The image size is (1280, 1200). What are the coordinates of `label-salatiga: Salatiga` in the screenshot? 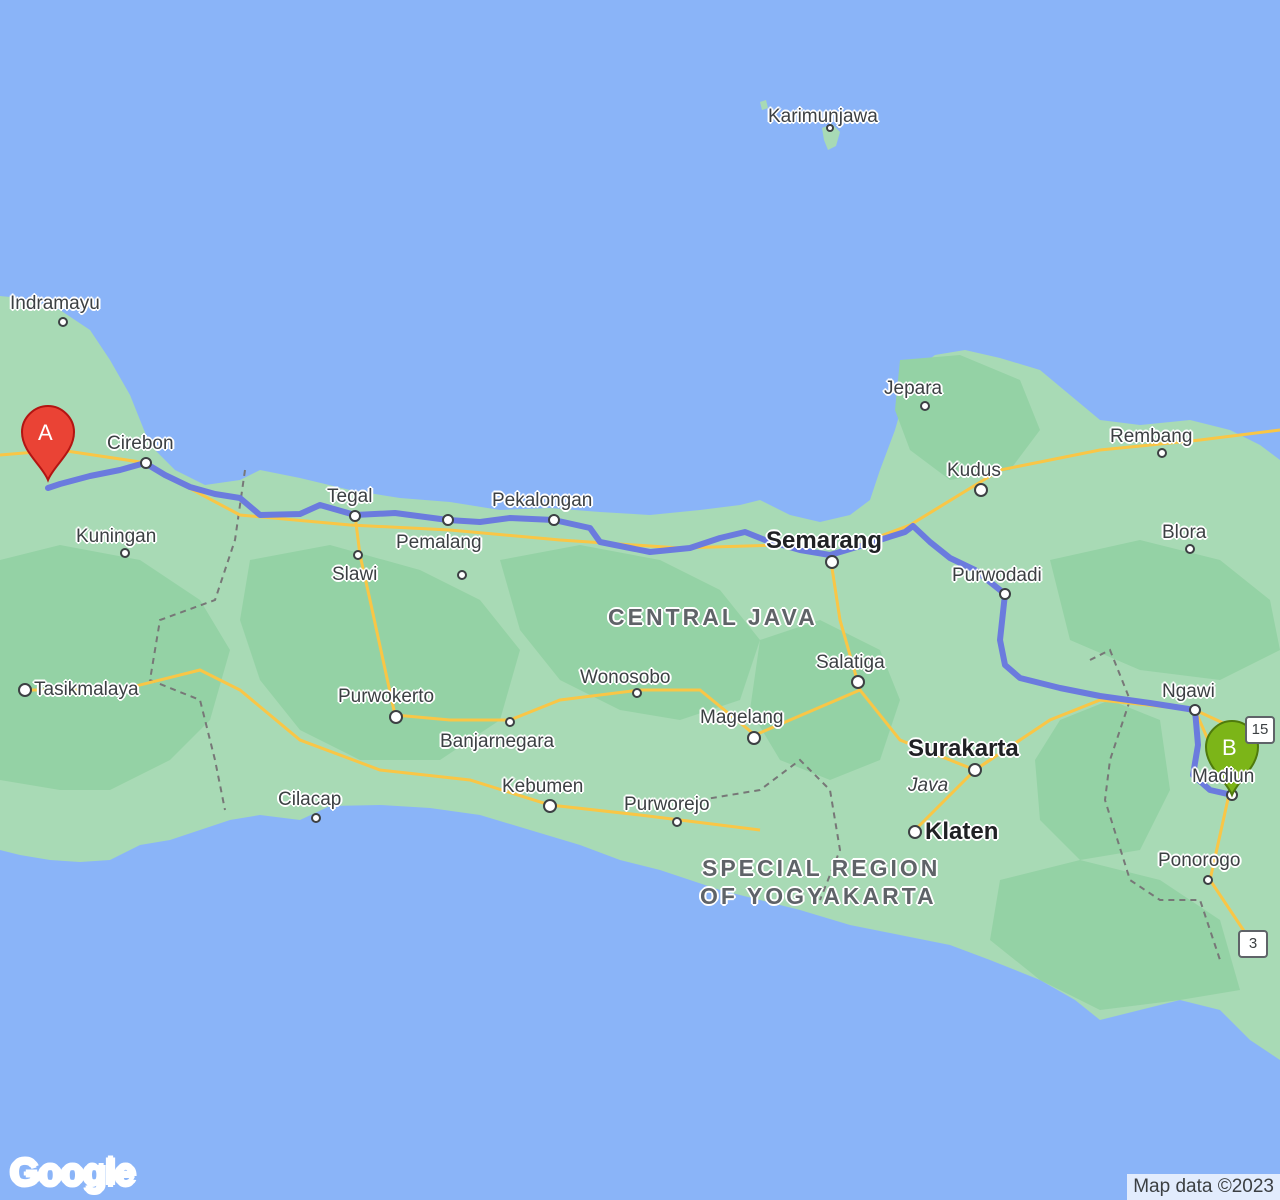 It's located at (850, 662).